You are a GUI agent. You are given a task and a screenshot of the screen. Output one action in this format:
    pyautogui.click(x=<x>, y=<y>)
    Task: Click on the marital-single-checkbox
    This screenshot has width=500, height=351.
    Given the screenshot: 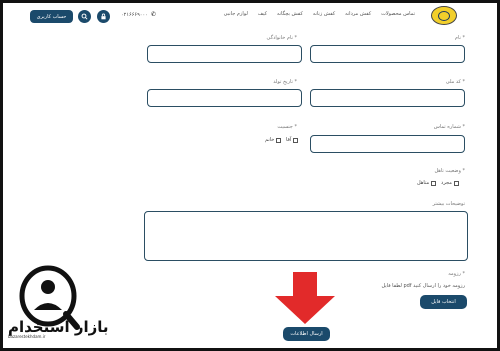 What is the action you would take?
    pyautogui.click(x=456, y=183)
    